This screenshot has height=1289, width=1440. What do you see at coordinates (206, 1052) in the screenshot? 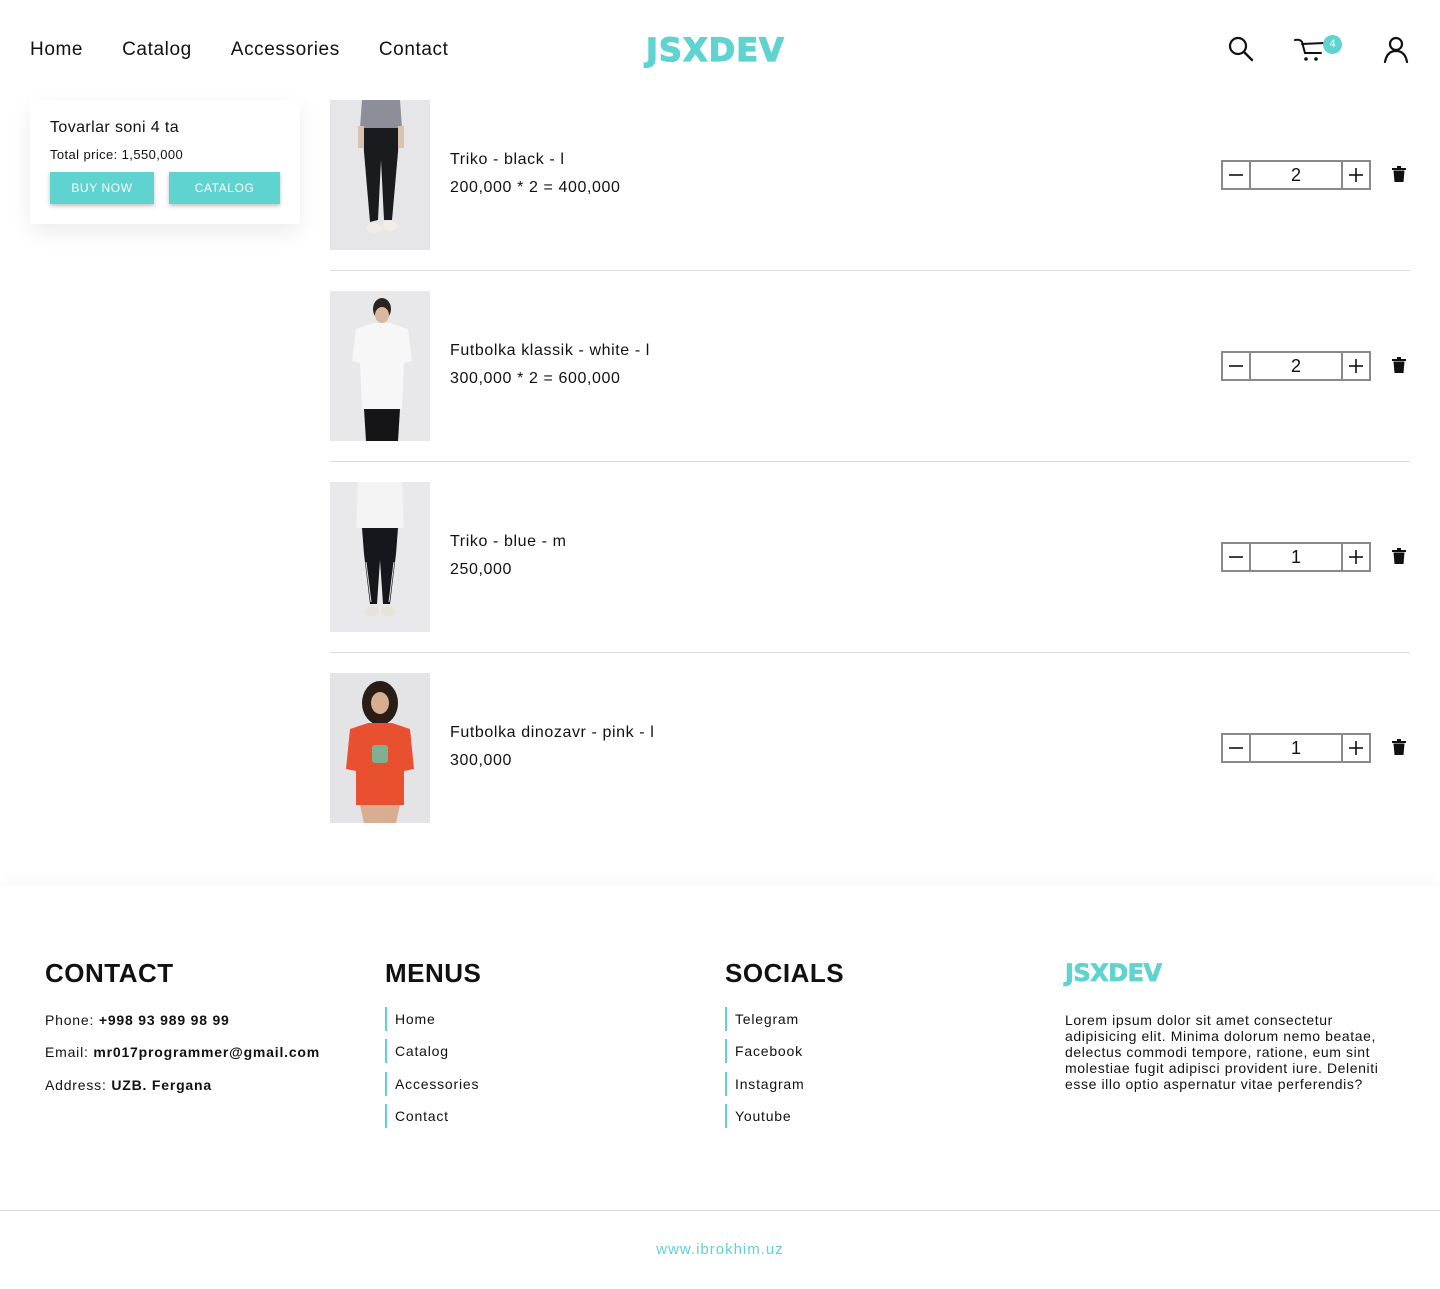
I see `email-value: mr017programmer@gmail.com` at bounding box center [206, 1052].